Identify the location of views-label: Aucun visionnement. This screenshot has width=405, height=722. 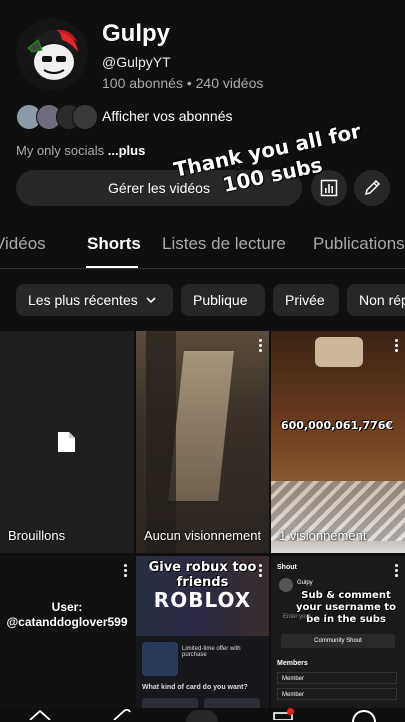
(203, 535).